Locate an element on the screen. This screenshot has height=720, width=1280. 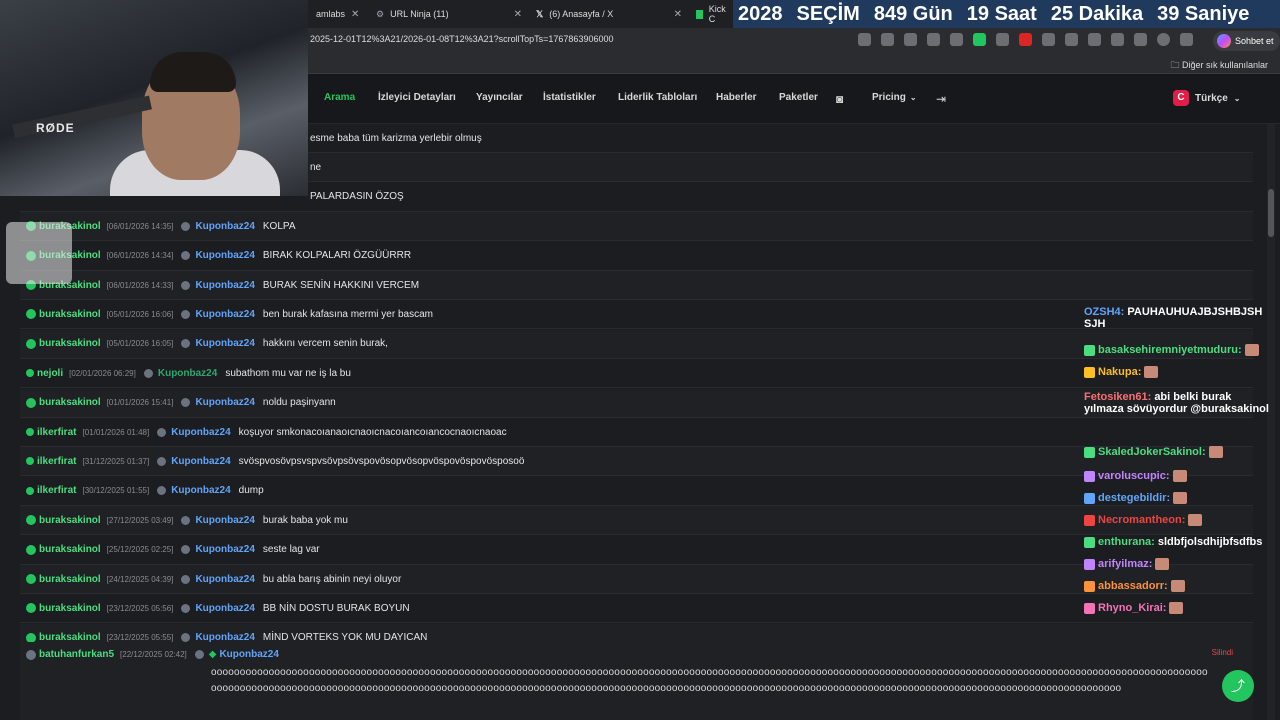
share-button: ⤴ is located at coordinates (1238, 686).